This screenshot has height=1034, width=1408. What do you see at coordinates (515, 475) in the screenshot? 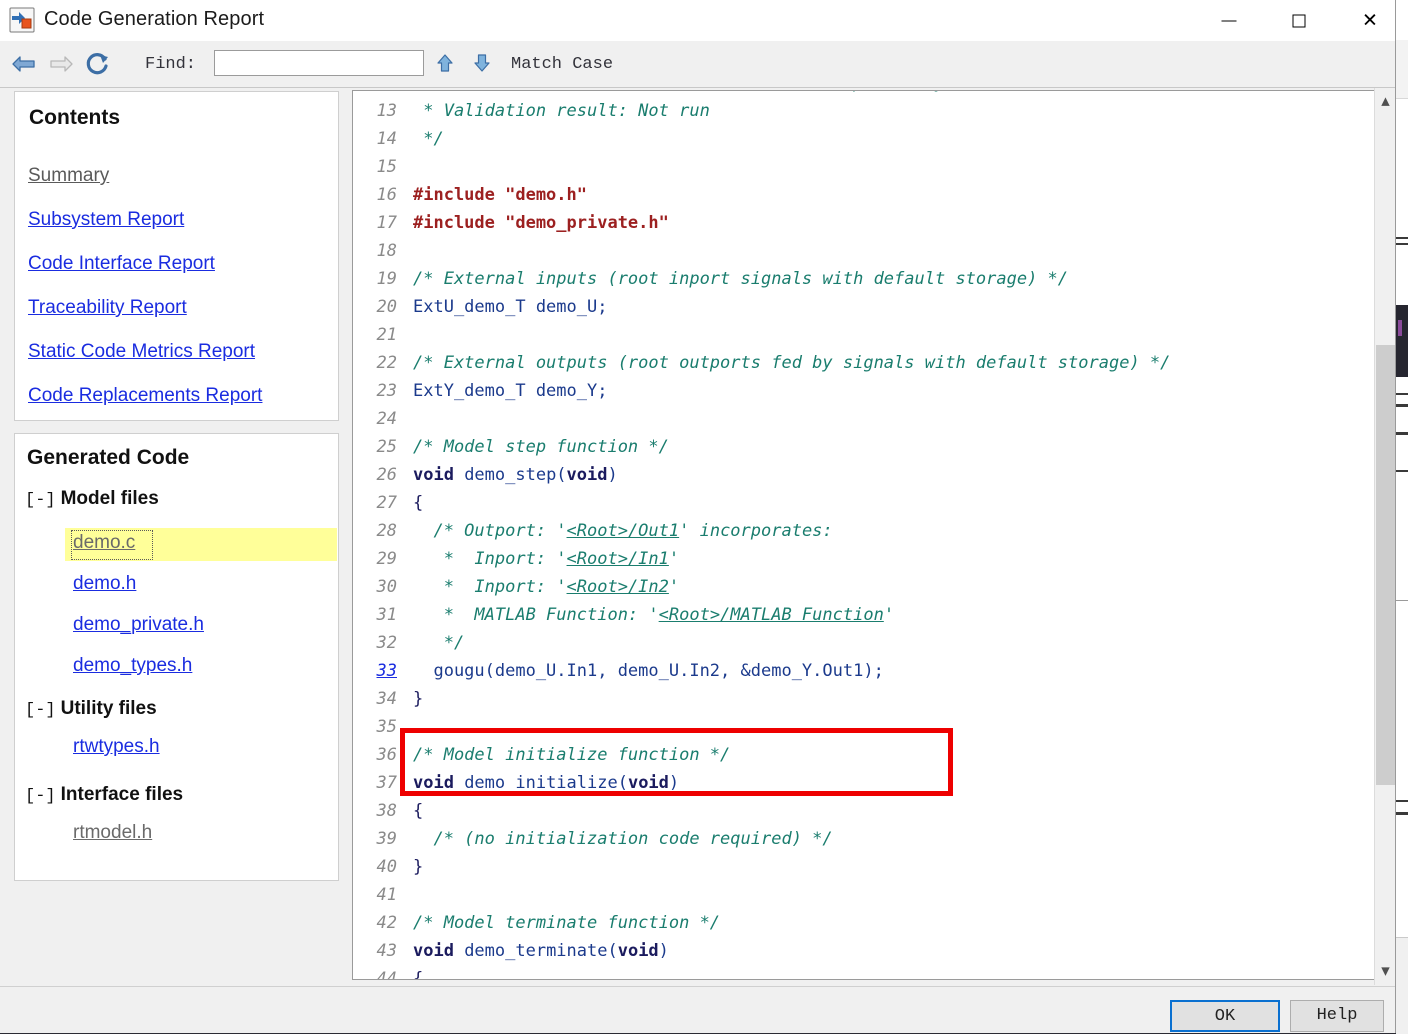
I see `line-content: void demo_step(void)` at bounding box center [515, 475].